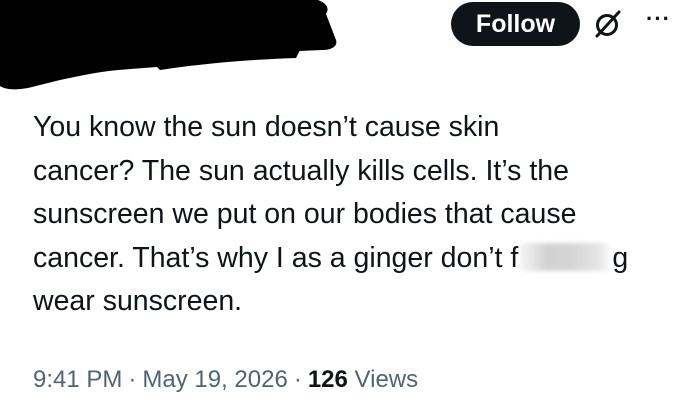 This screenshot has height=419, width=700. What do you see at coordinates (608, 24) in the screenshot?
I see `grok-slashed-circle-icon` at bounding box center [608, 24].